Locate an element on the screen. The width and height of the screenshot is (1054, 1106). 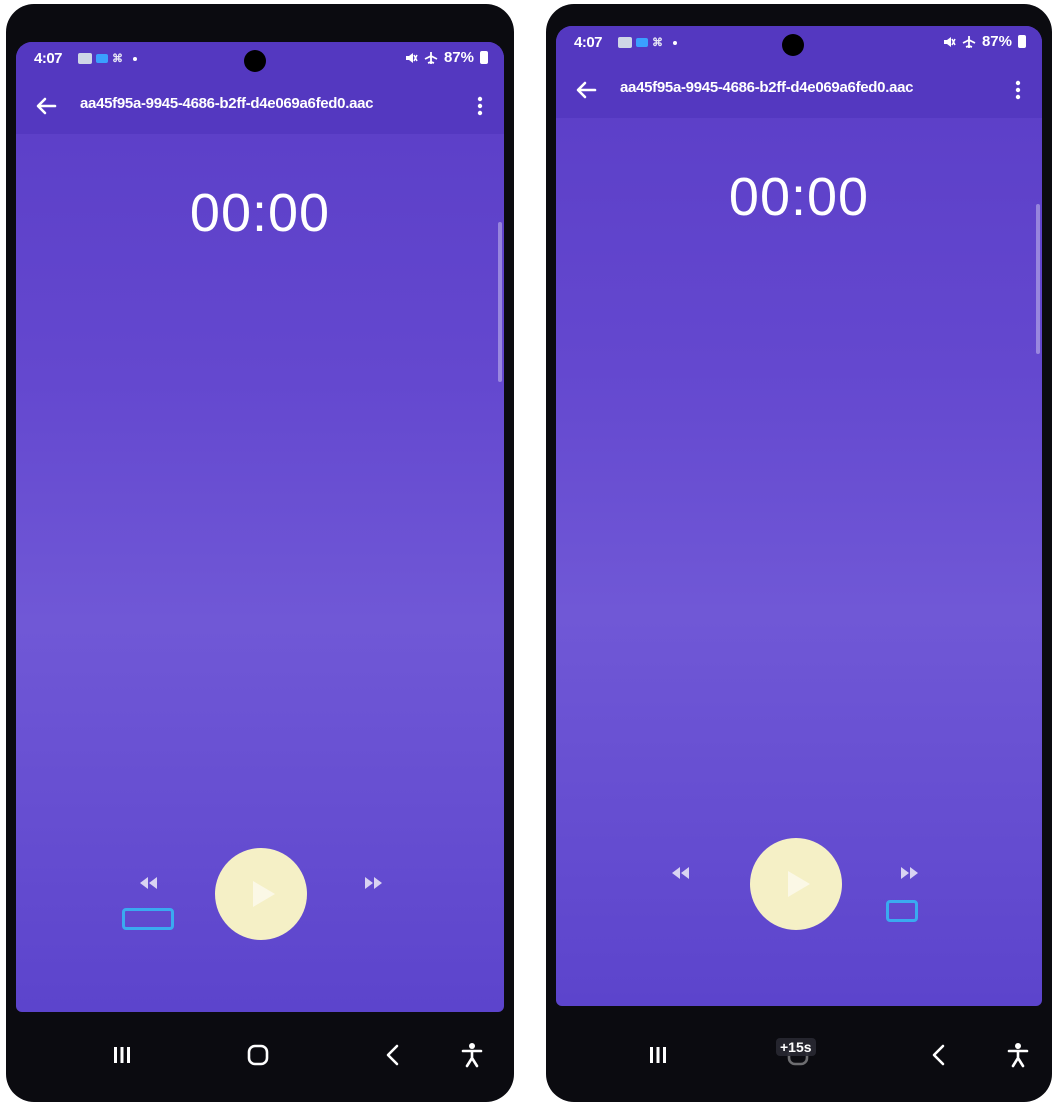
home-button is located at coordinates (258, 1055).